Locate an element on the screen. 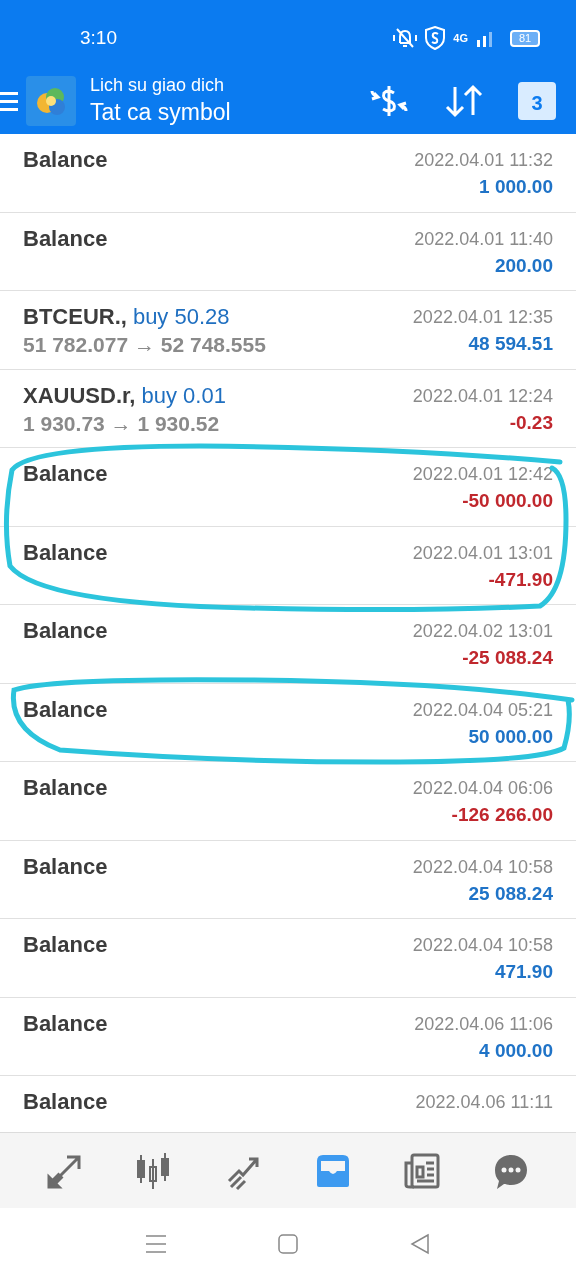 The height and width of the screenshot is (1280, 576). row-amount: 200.00 is located at coordinates (523, 265).